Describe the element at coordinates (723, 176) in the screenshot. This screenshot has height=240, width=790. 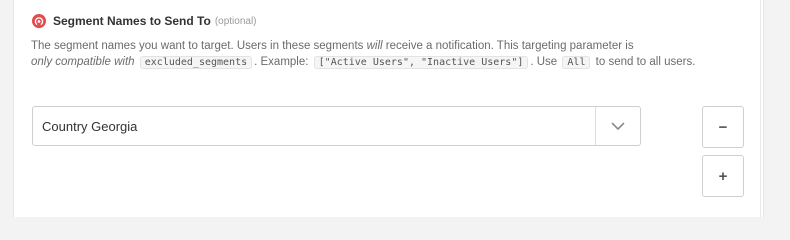
I see `add-item-button: +` at that location.